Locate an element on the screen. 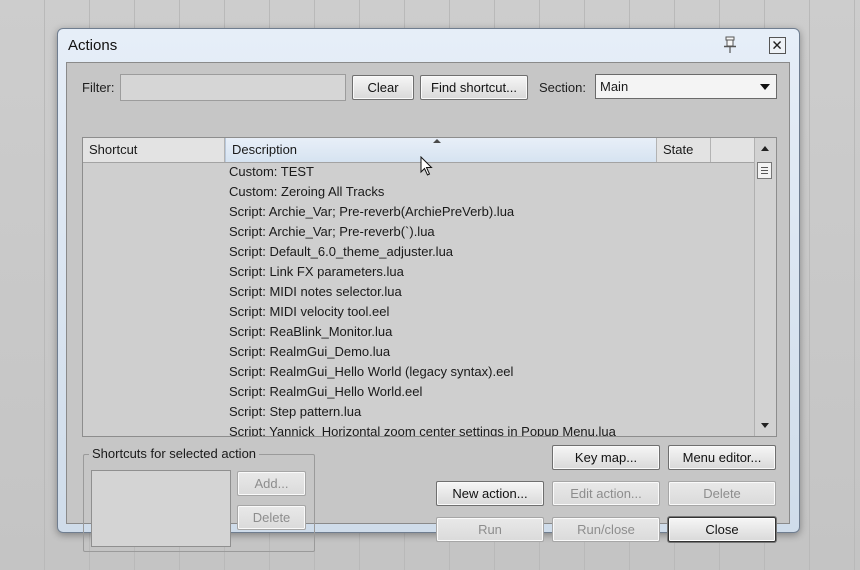  section-selected-value: Main is located at coordinates (614, 86).